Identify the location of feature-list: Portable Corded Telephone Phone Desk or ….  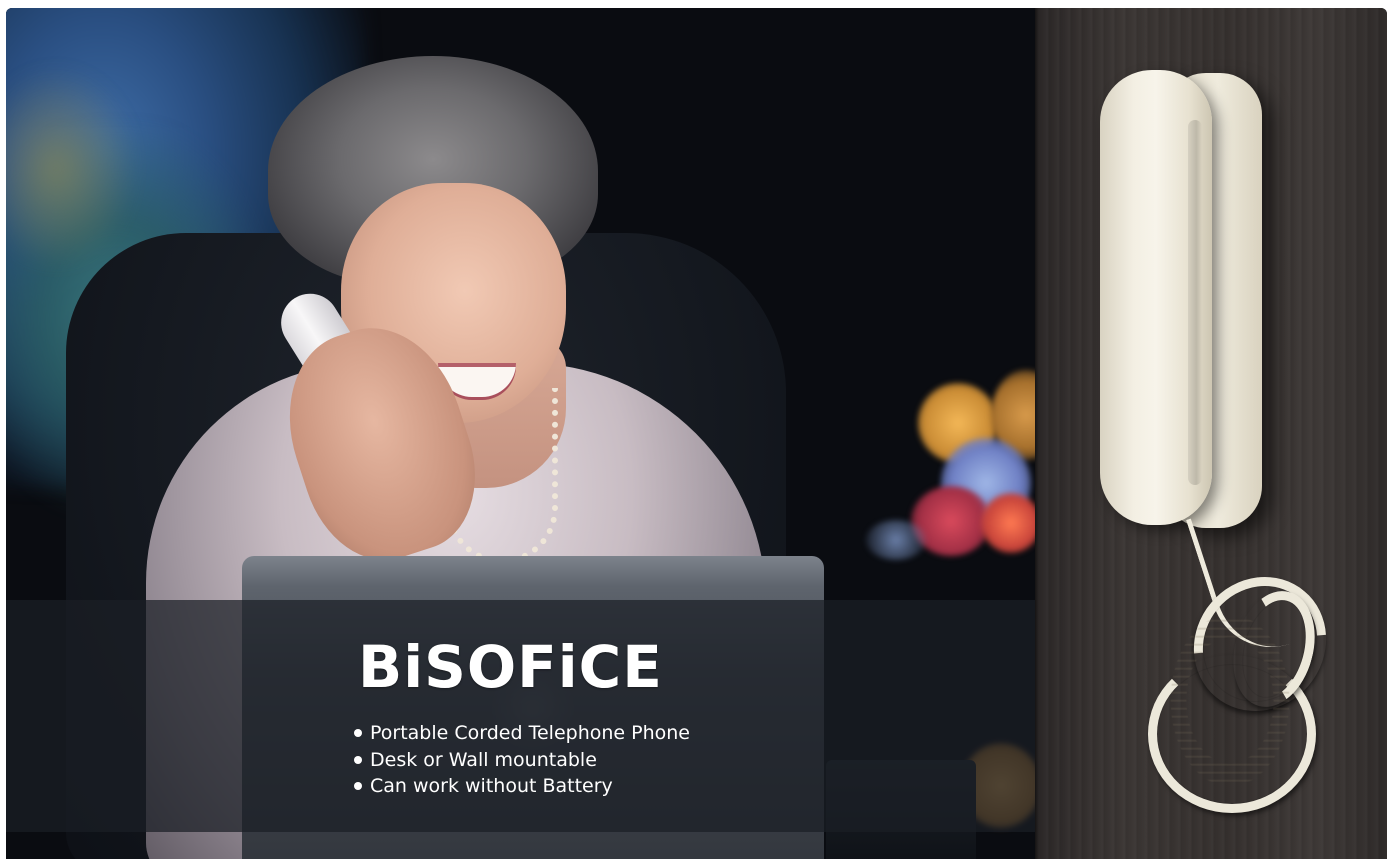
(522, 760).